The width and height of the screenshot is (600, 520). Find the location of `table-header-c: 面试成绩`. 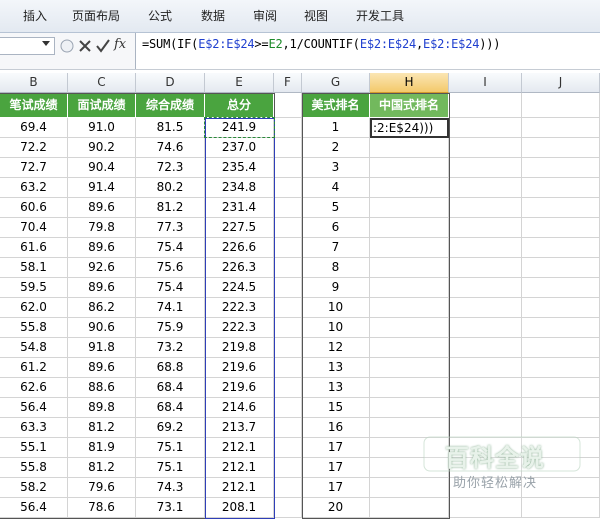

table-header-c: 面试成绩 is located at coordinates (102, 105).